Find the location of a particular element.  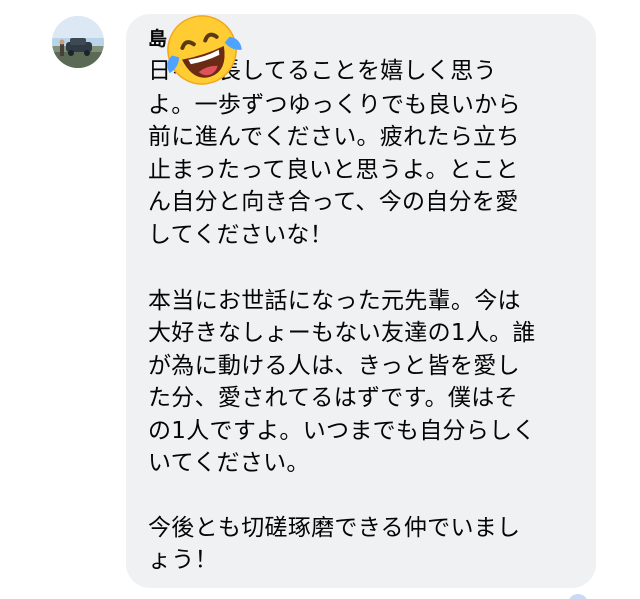

message-line: の1人ですよ。いつまでも自分らしく is located at coordinates (342, 431).